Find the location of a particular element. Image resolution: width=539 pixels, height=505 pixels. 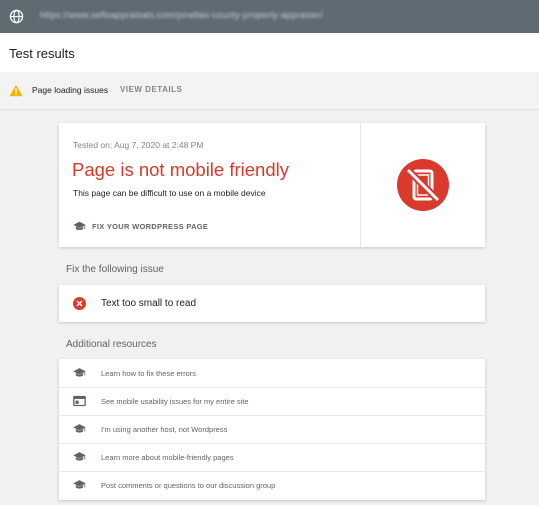

issue-label: Text too small to read is located at coordinates (149, 303).